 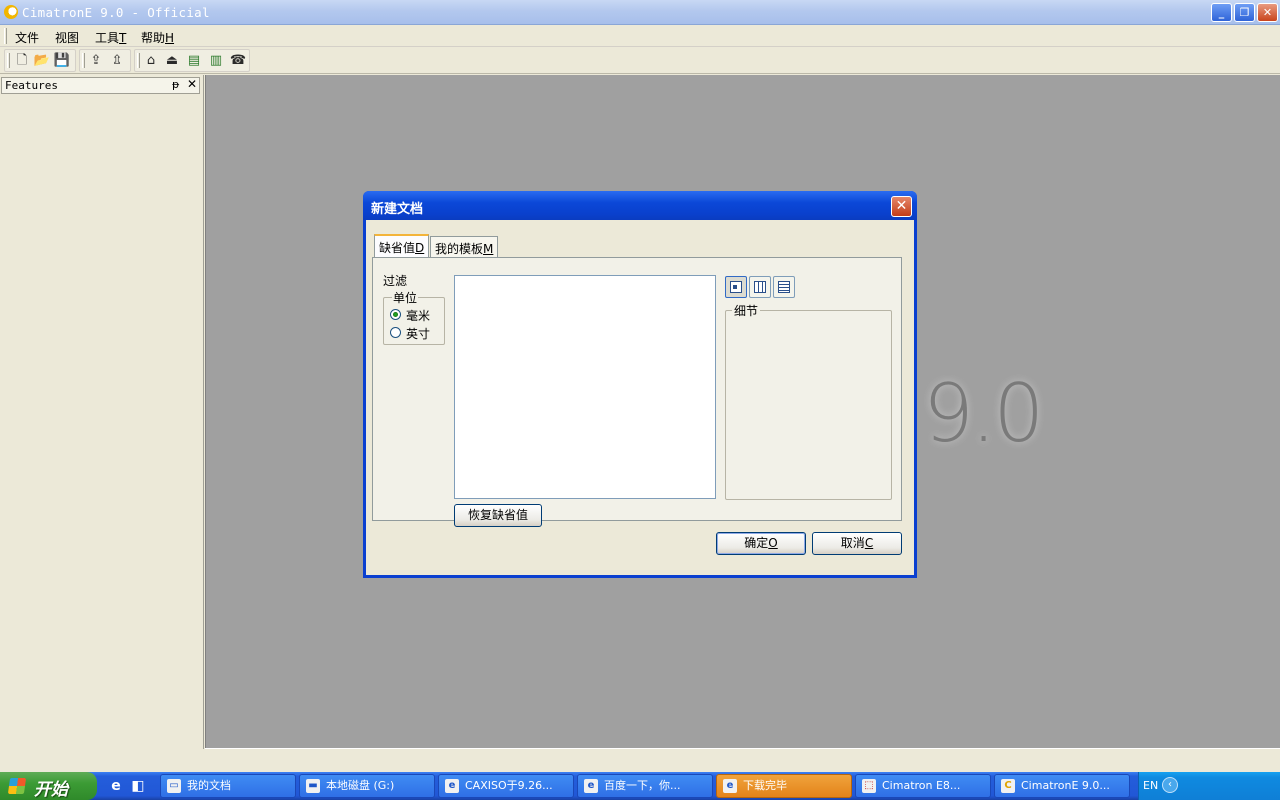 What do you see at coordinates (901, 206) in the screenshot?
I see `dialog-close-button: ✕` at bounding box center [901, 206].